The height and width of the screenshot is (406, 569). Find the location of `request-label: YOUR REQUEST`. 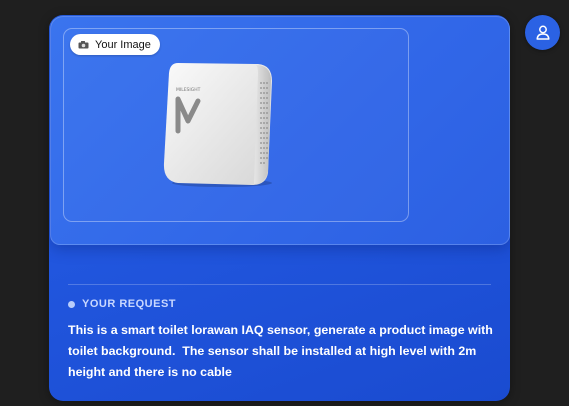

request-label: YOUR REQUEST is located at coordinates (129, 304).